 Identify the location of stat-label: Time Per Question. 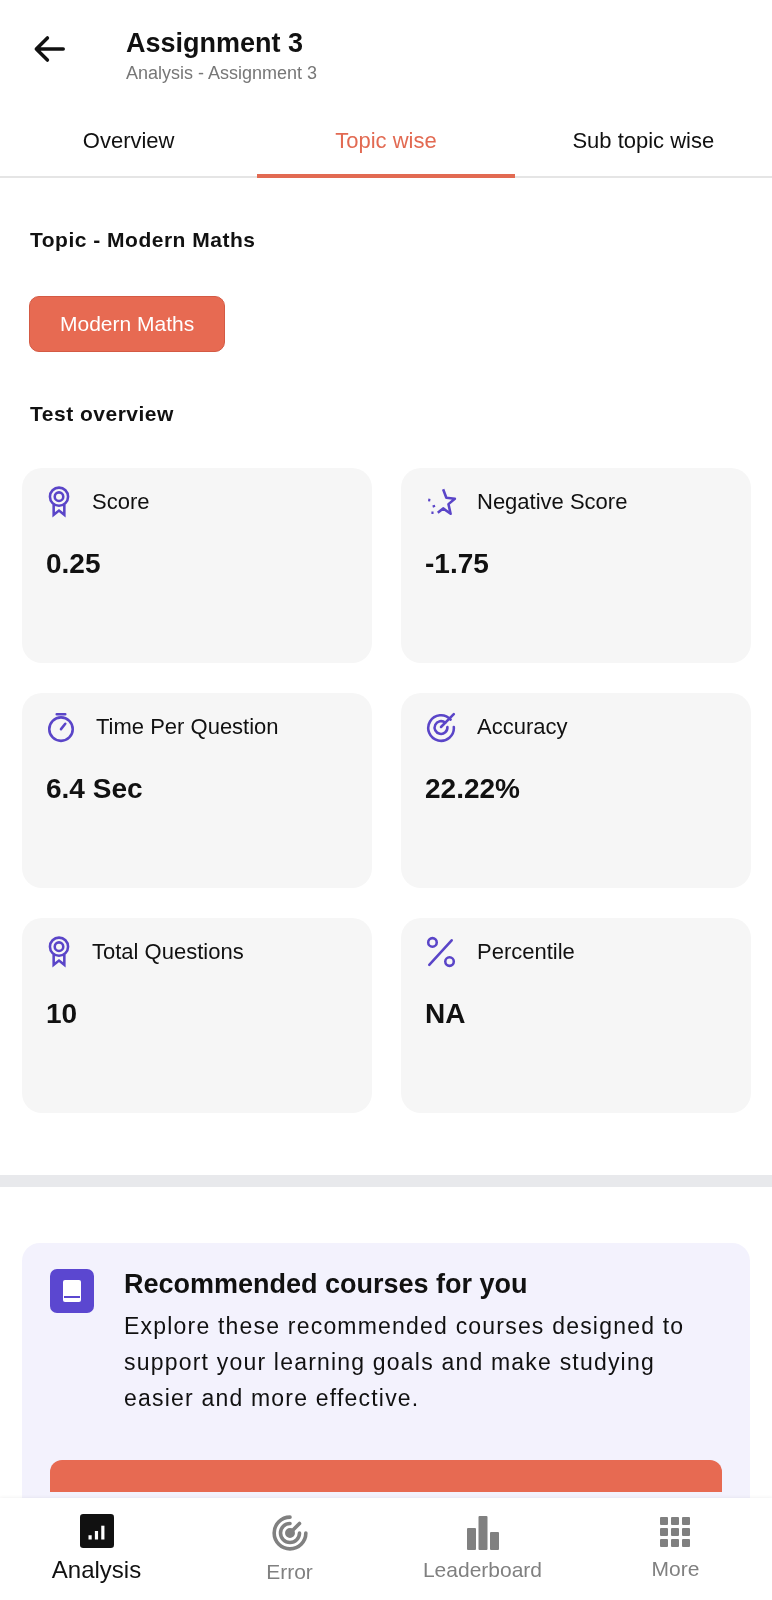
(187, 727).